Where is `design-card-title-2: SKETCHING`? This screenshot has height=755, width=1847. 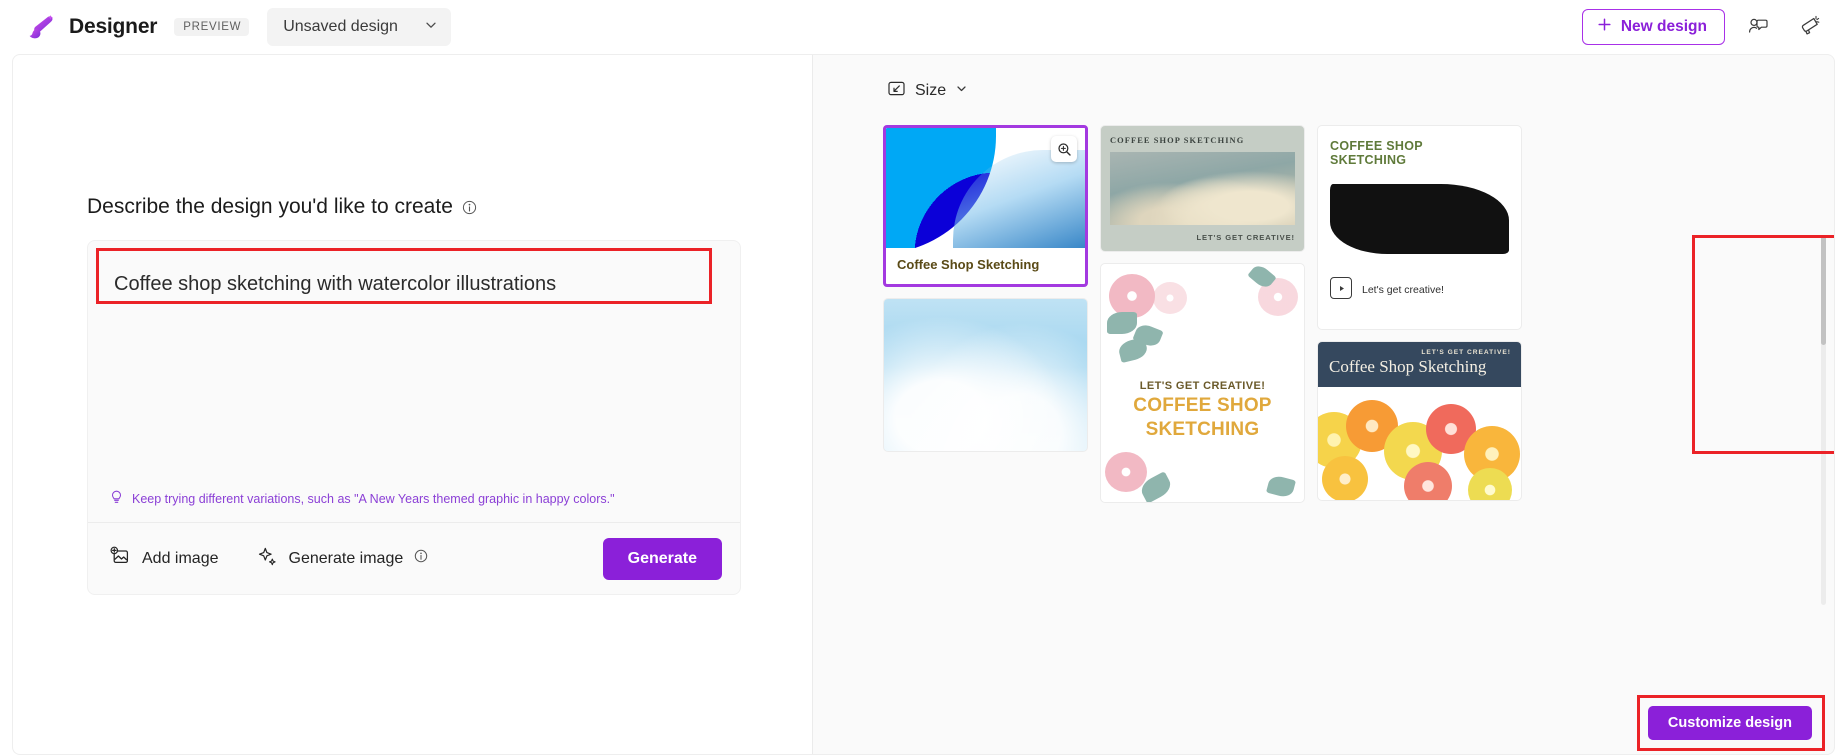
design-card-title-2: SKETCHING is located at coordinates (1368, 160).